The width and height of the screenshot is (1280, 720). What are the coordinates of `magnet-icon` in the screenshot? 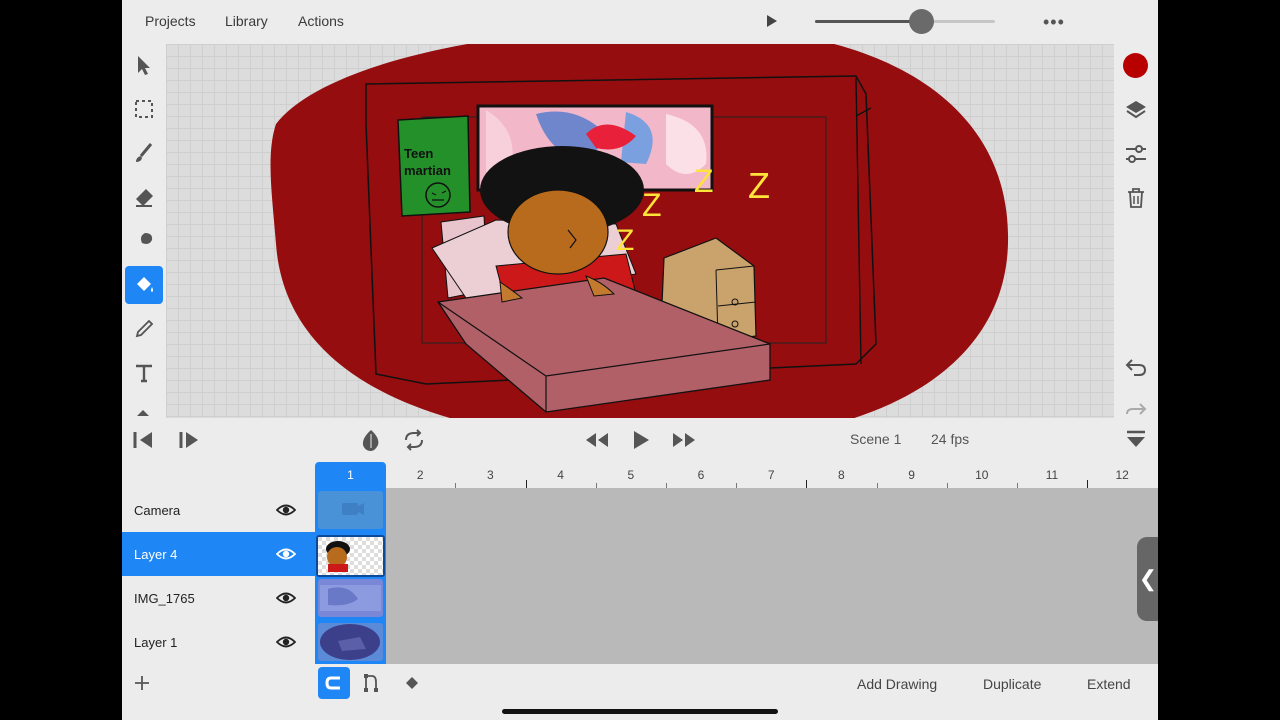 It's located at (332, 683).